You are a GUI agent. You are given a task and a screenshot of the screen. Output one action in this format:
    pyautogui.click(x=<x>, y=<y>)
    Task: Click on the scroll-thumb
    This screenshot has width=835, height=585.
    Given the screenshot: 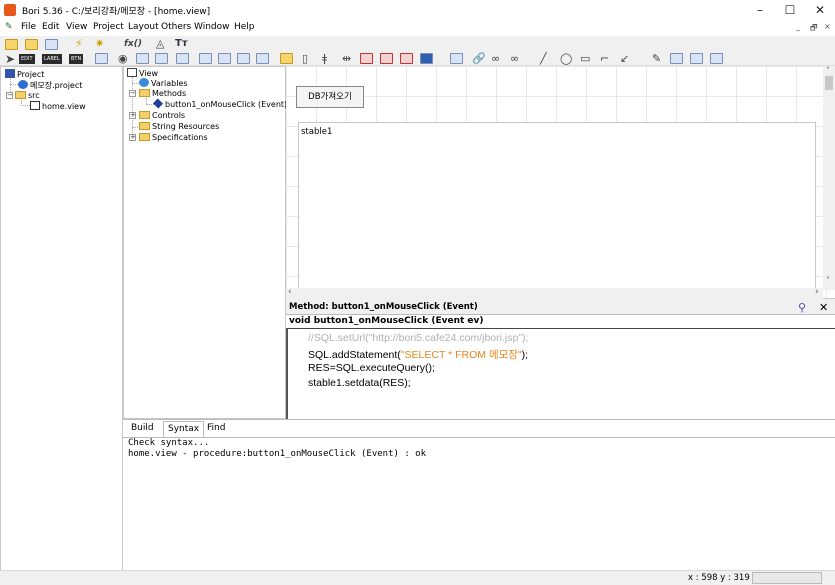 What is the action you would take?
    pyautogui.click(x=829, y=83)
    